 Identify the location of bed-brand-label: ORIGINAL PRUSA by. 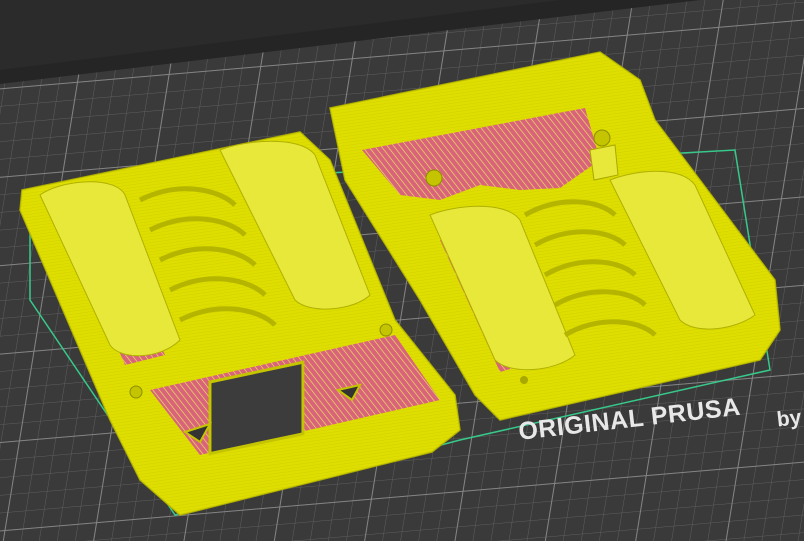
(660, 415).